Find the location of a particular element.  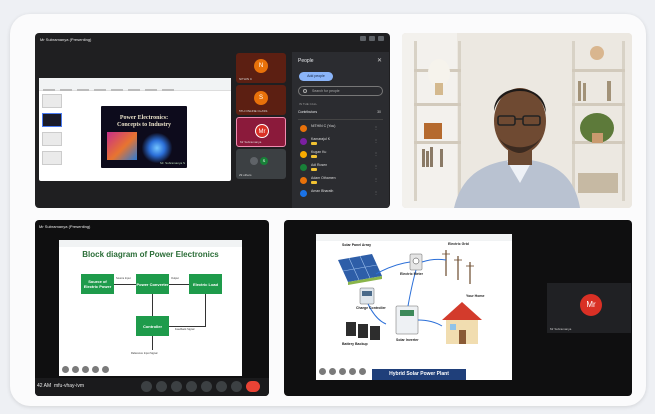

close-icon: ✕ is located at coordinates (379, 60).